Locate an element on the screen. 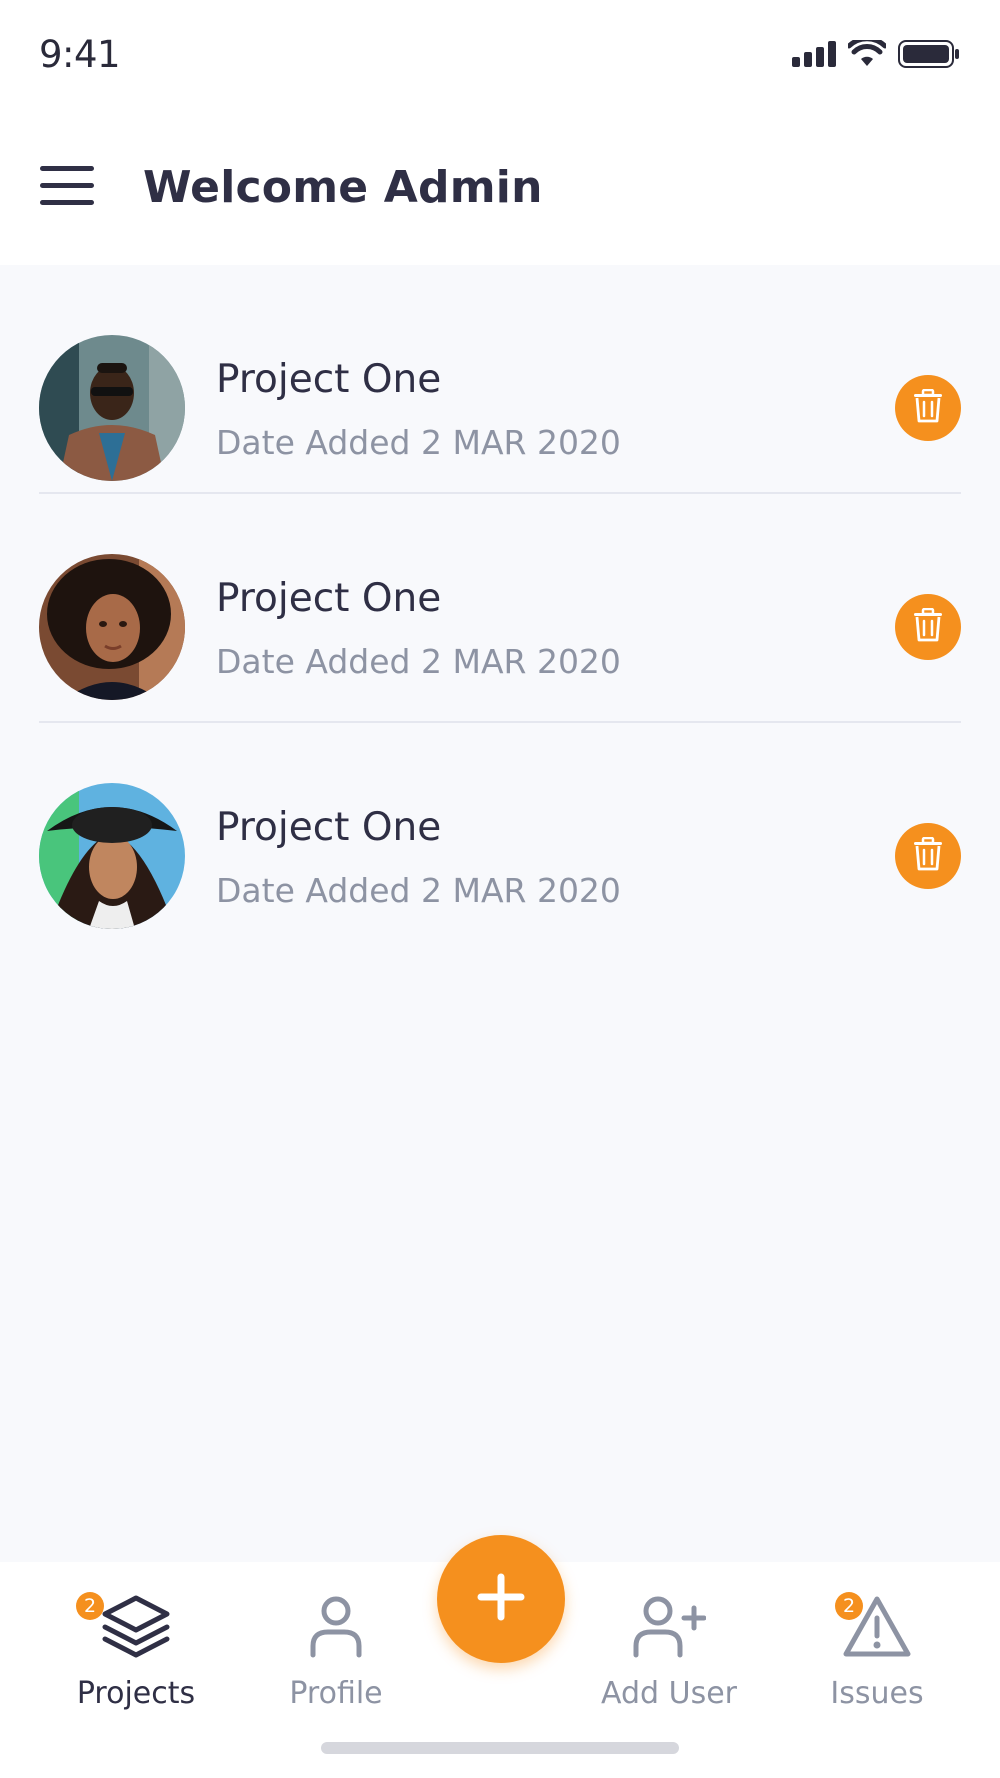 The image size is (1000, 1778). signal-icon is located at coordinates (814, 56).